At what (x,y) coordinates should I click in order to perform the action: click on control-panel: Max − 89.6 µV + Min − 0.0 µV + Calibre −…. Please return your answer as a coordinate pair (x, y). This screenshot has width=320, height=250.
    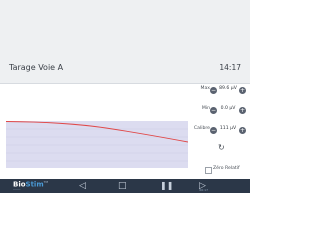
    Looking at the image, I should click on (220, 131).